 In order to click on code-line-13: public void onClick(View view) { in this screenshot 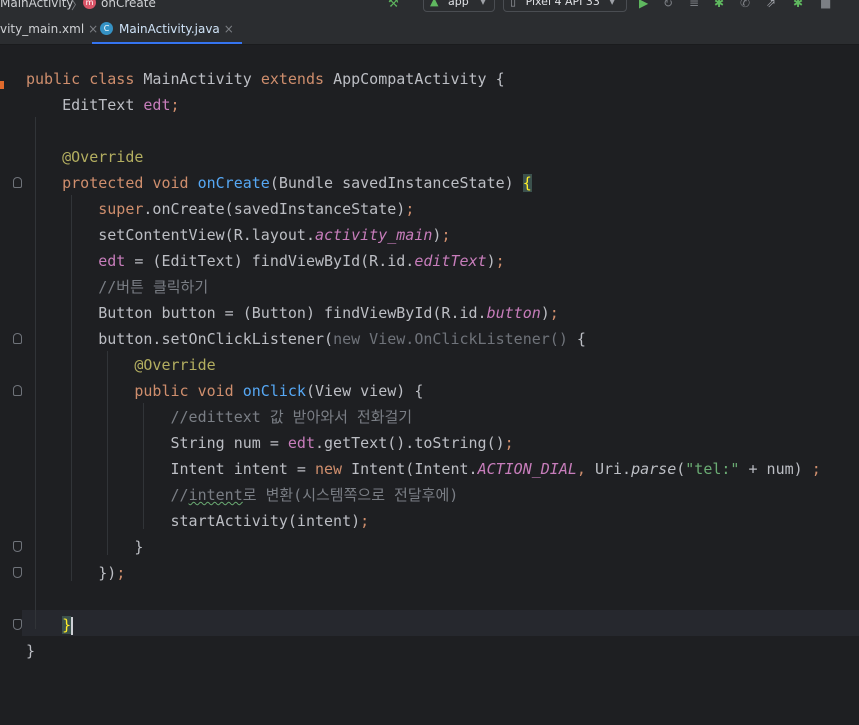, I will do `click(279, 391)`.